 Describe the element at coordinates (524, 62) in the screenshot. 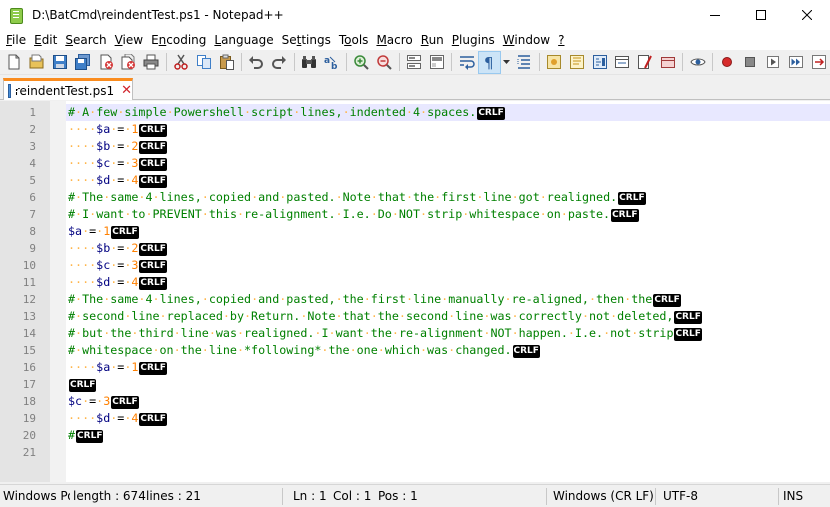

I see `indent-guide-button` at that location.